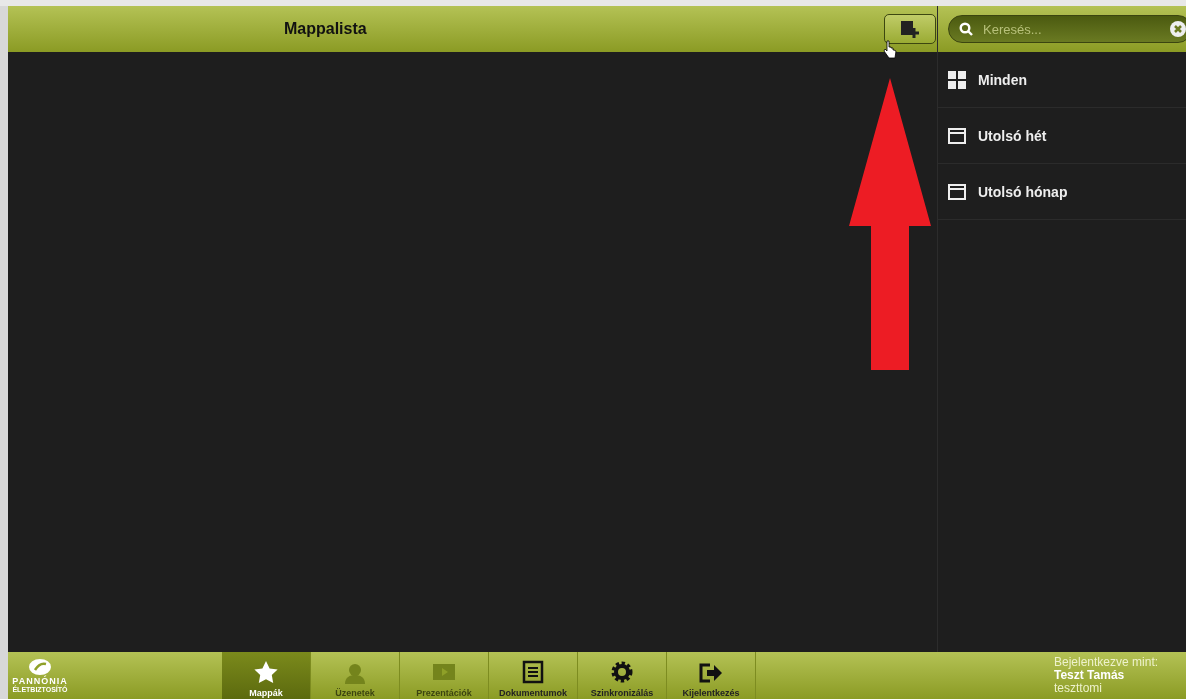 The height and width of the screenshot is (699, 1186). I want to click on grid-icon, so click(957, 79).